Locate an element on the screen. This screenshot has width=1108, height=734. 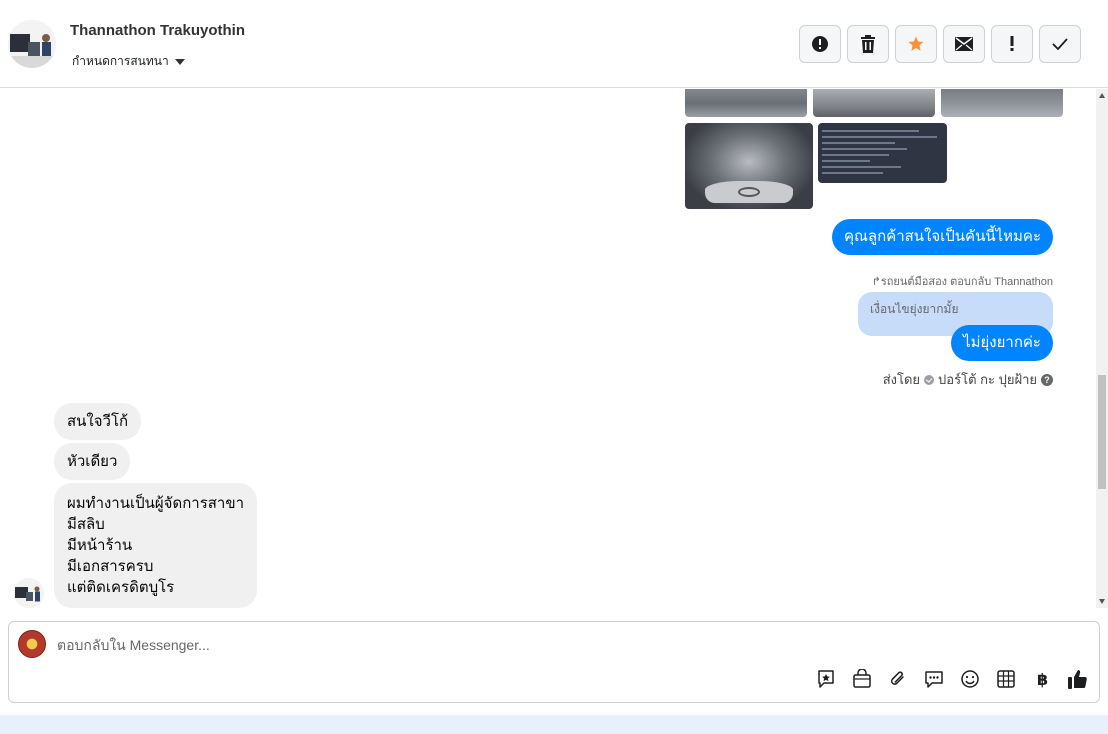
outgoing-message: คุณลูกค้าสนใจเป็นคันนี้ไหมคะ is located at coordinates (942, 237).